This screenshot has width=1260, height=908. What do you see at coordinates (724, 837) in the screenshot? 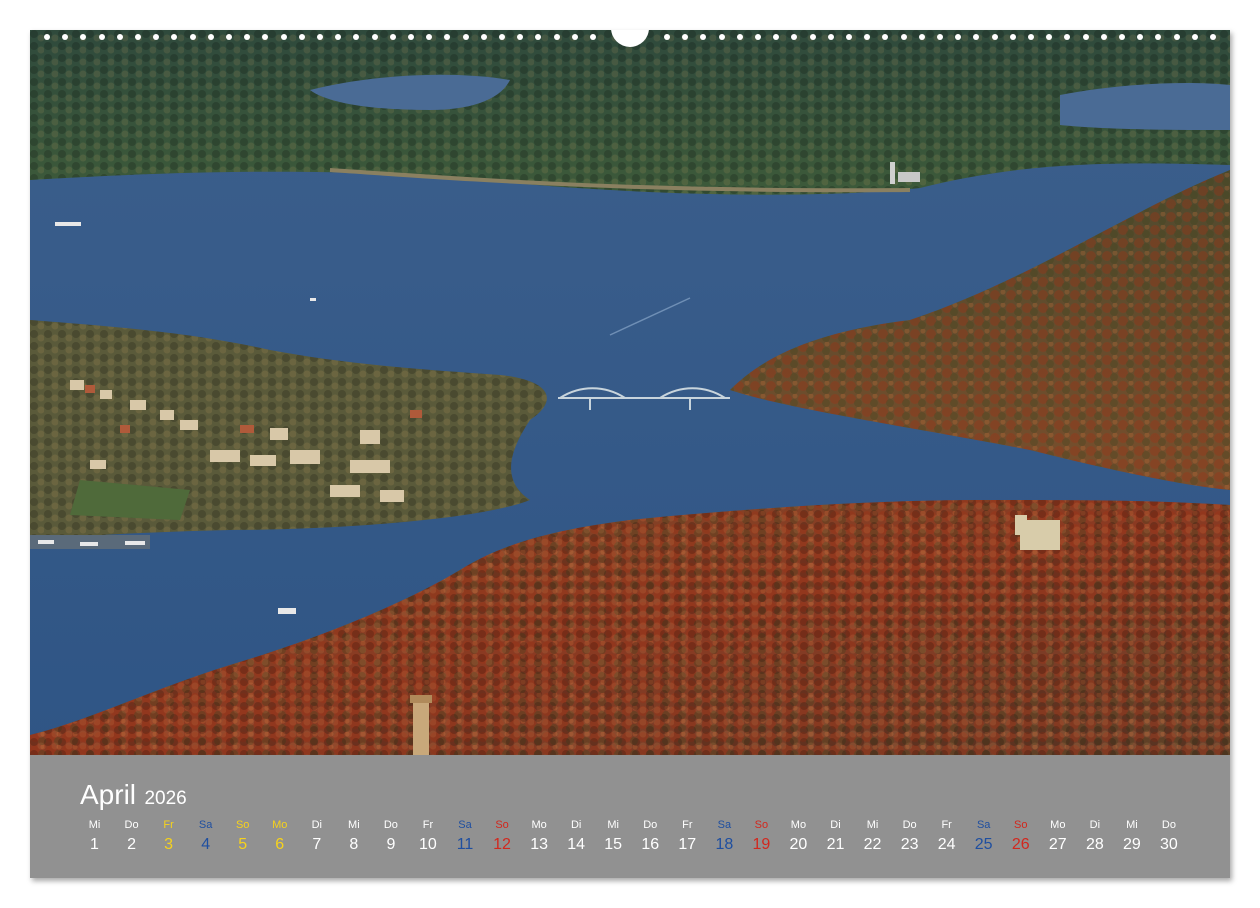
I see `day-cell: Sa 18` at bounding box center [724, 837].